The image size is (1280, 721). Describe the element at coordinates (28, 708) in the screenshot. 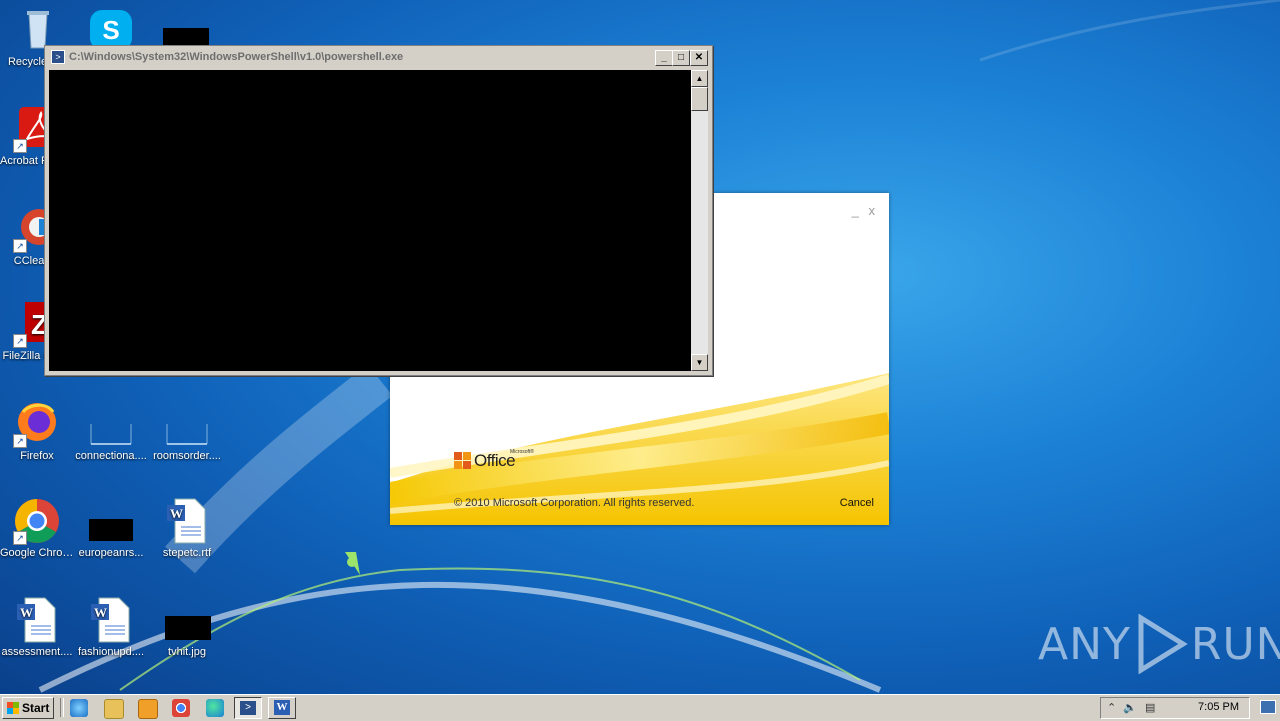

I see `start-button: Start` at that location.